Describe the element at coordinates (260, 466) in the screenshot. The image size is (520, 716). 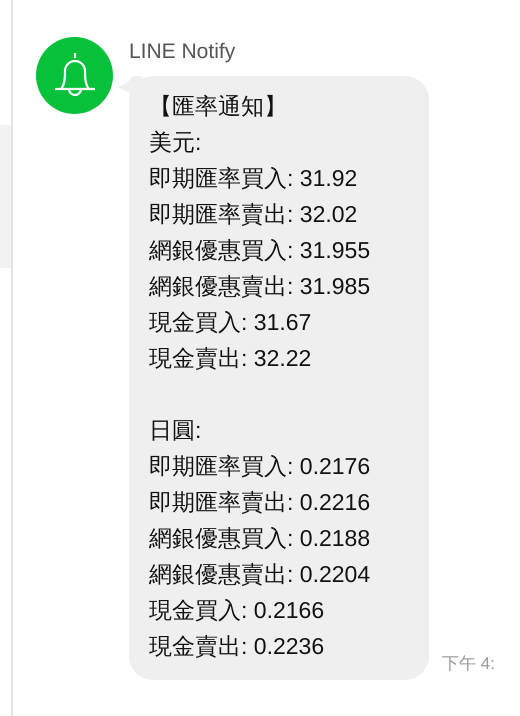
I see `message-line: 即期匯率買入: 0.2176` at that location.